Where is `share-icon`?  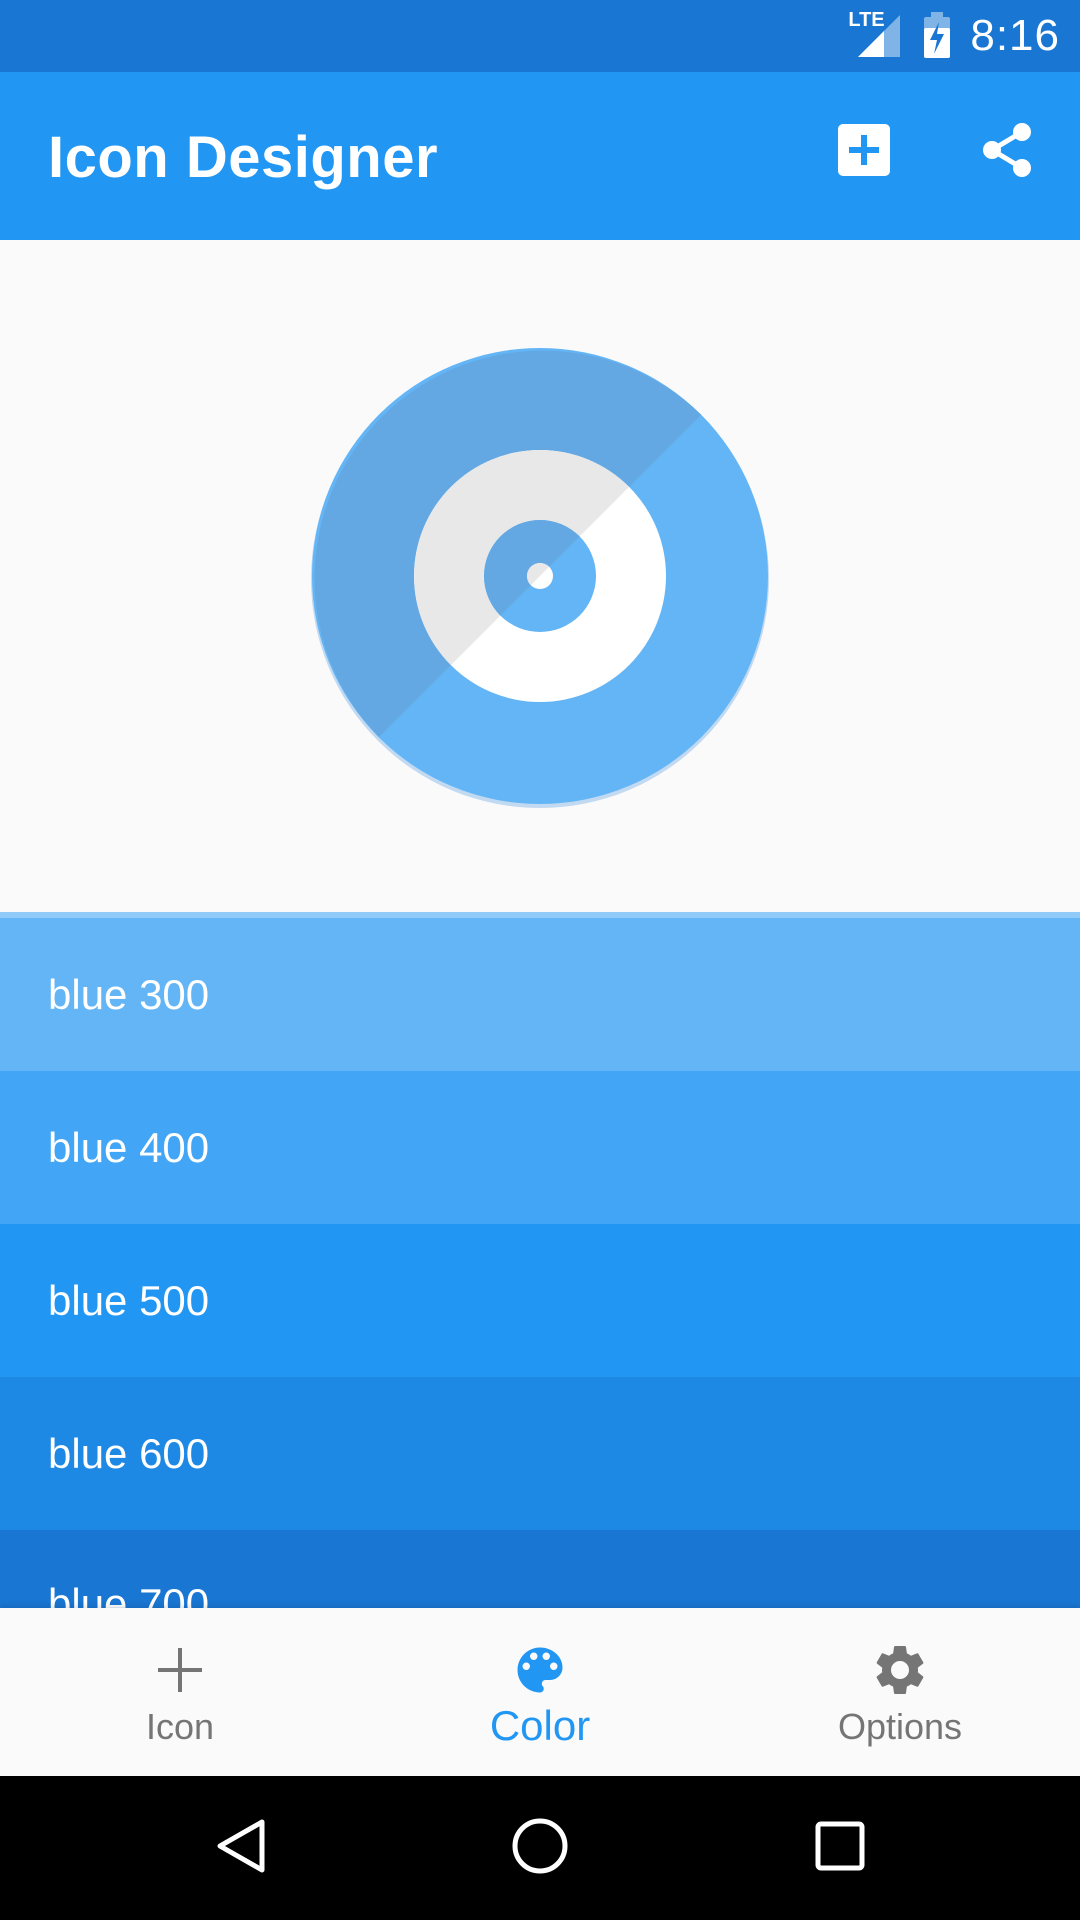
share-icon is located at coordinates (1008, 152).